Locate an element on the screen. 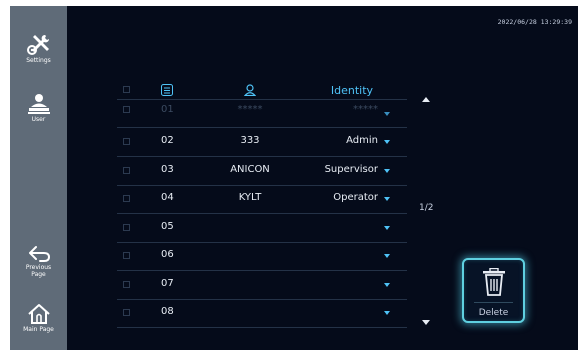 The width and height of the screenshot is (587, 356). main-page-label: Main Page is located at coordinates (38, 329).